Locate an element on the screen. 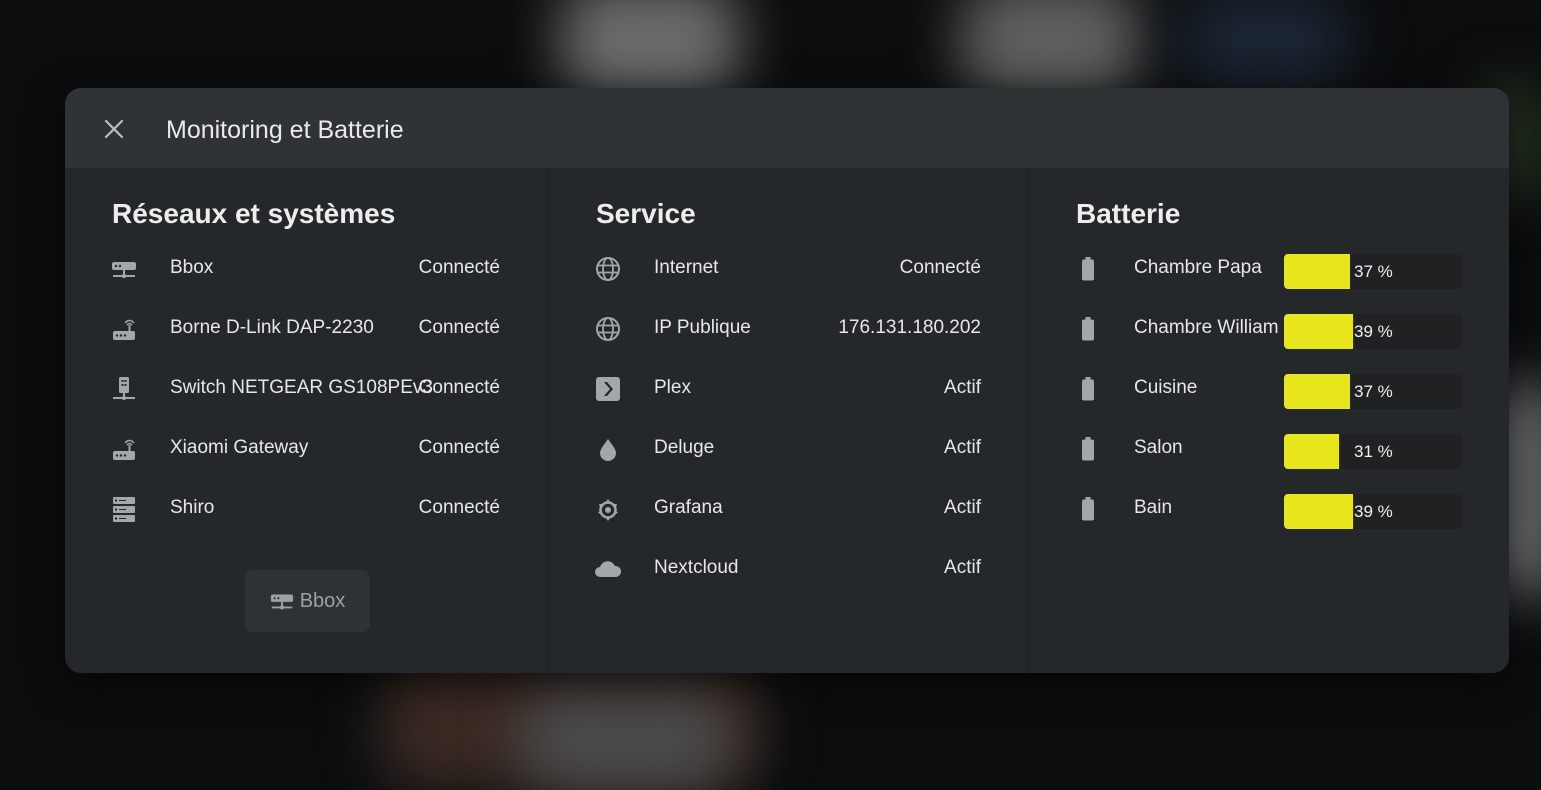 The image size is (1541, 790). battery-row: Chambre Papa 37 % is located at coordinates (1269, 268).